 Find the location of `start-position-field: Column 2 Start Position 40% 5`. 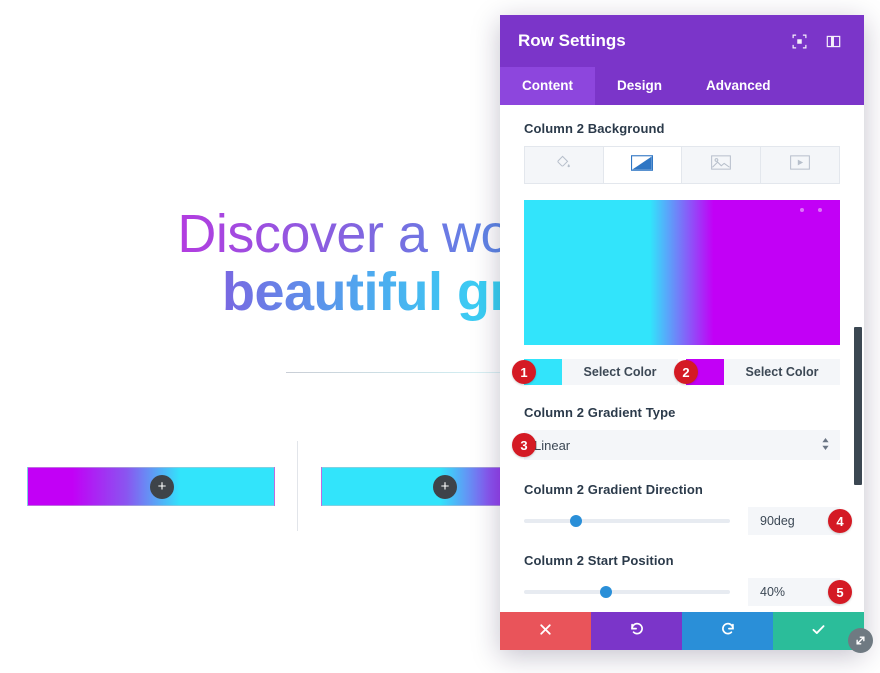

start-position-field: Column 2 Start Position 40% 5 is located at coordinates (688, 579).